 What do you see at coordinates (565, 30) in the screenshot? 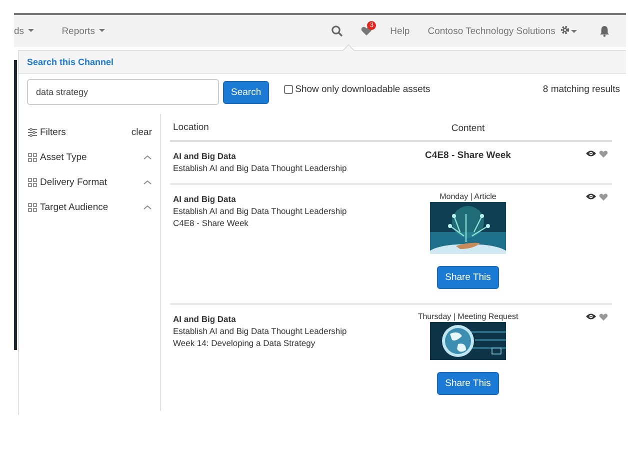
I see `gear-icon` at bounding box center [565, 30].